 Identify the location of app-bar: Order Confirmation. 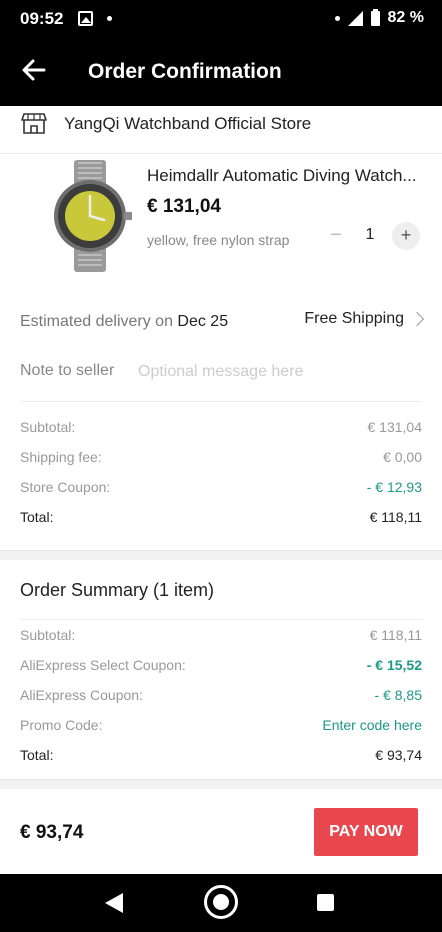
(221, 72).